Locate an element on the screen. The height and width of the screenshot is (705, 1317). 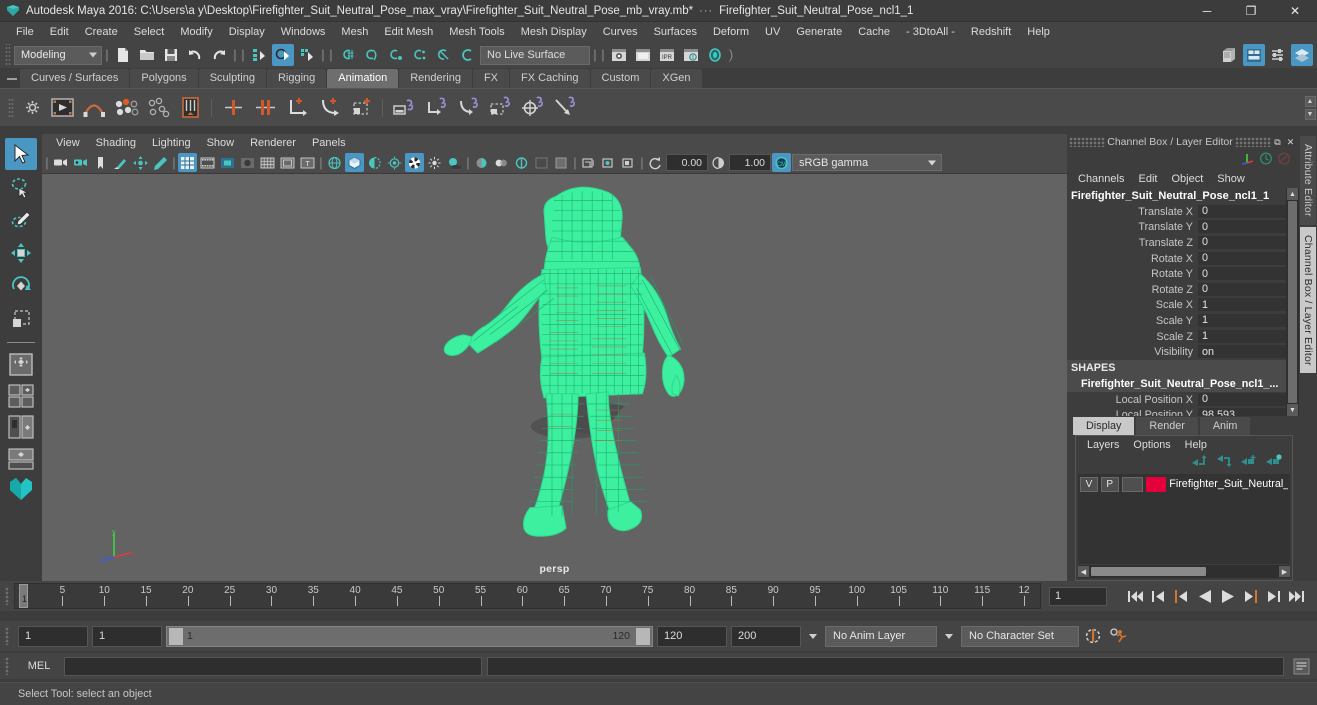
render-sequence-icon is located at coordinates (643, 55).